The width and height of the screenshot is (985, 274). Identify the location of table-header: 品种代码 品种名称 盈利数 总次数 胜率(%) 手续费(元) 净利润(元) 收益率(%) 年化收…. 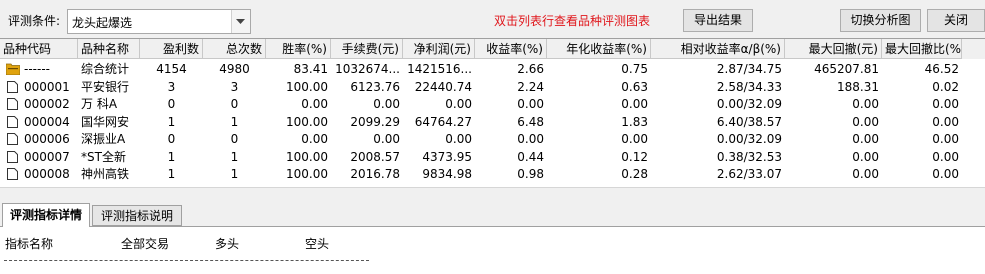
(492, 49).